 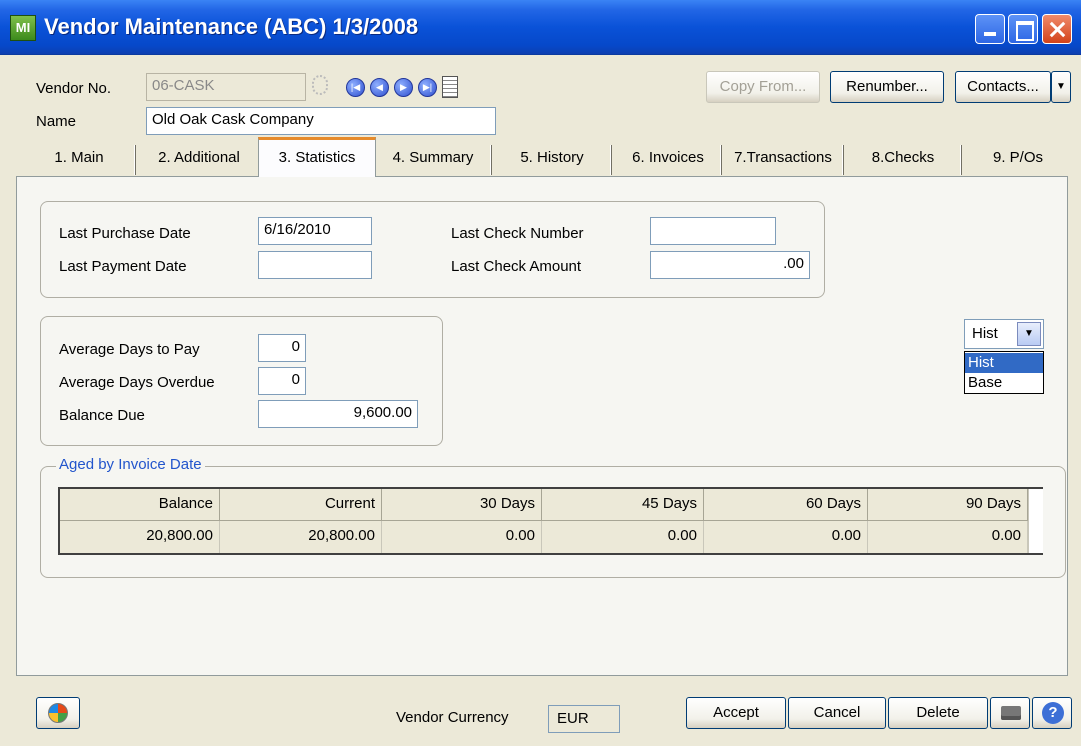 I want to click on vendor-currency-label: Vendor Currency, so click(x=452, y=717).